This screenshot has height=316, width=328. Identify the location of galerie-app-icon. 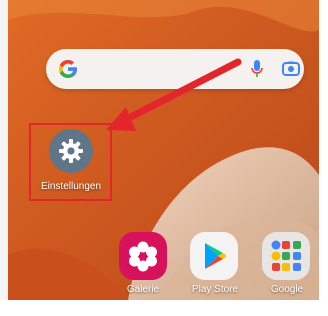
(143, 256).